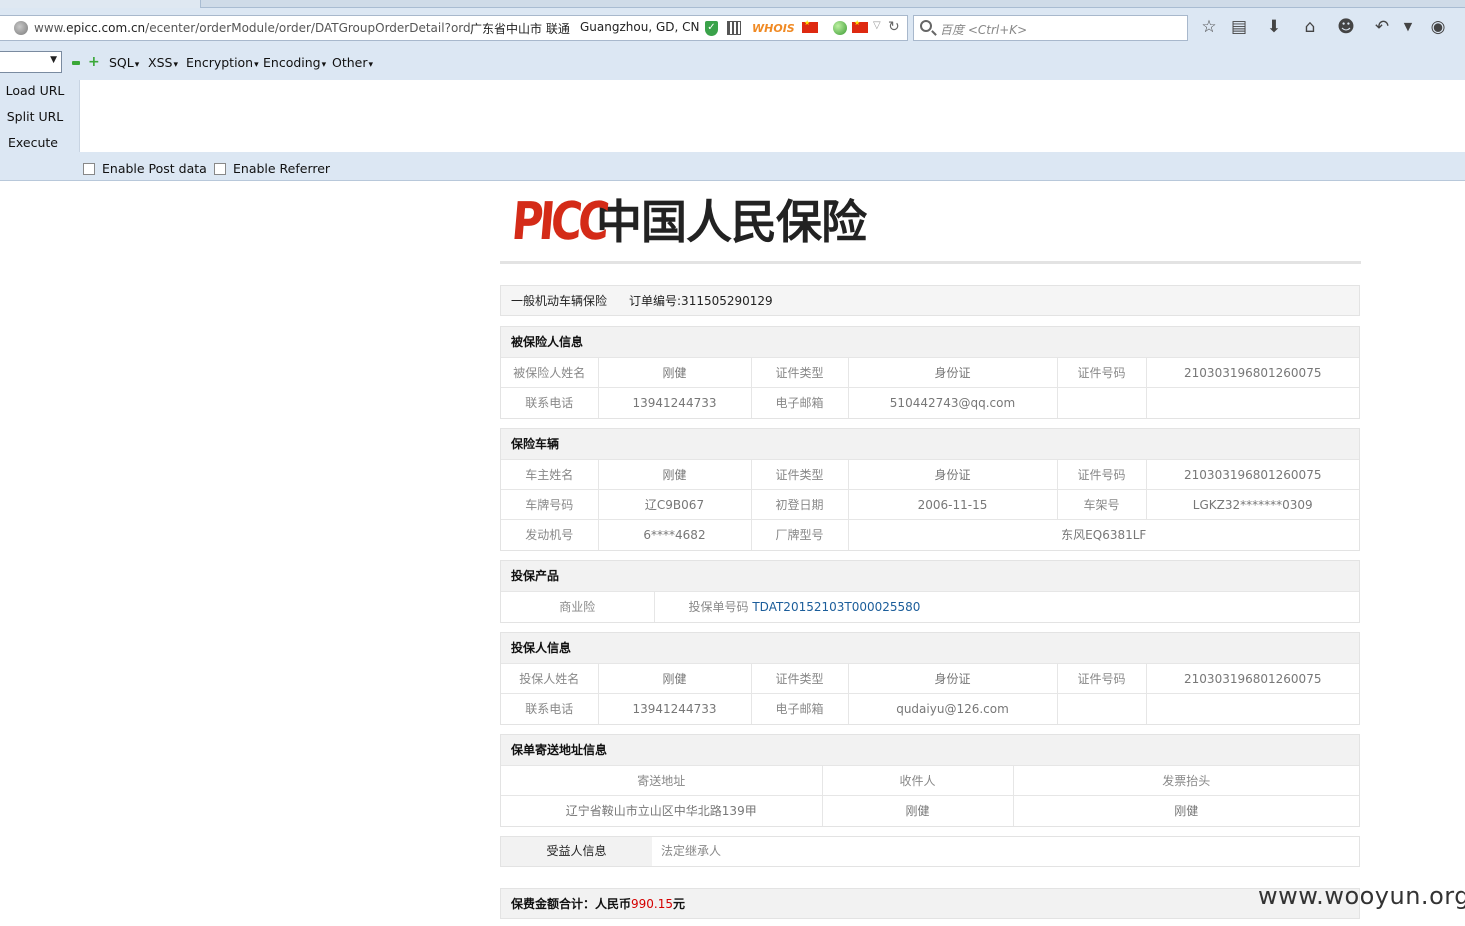  I want to click on section-title: 投保产品, so click(930, 576).